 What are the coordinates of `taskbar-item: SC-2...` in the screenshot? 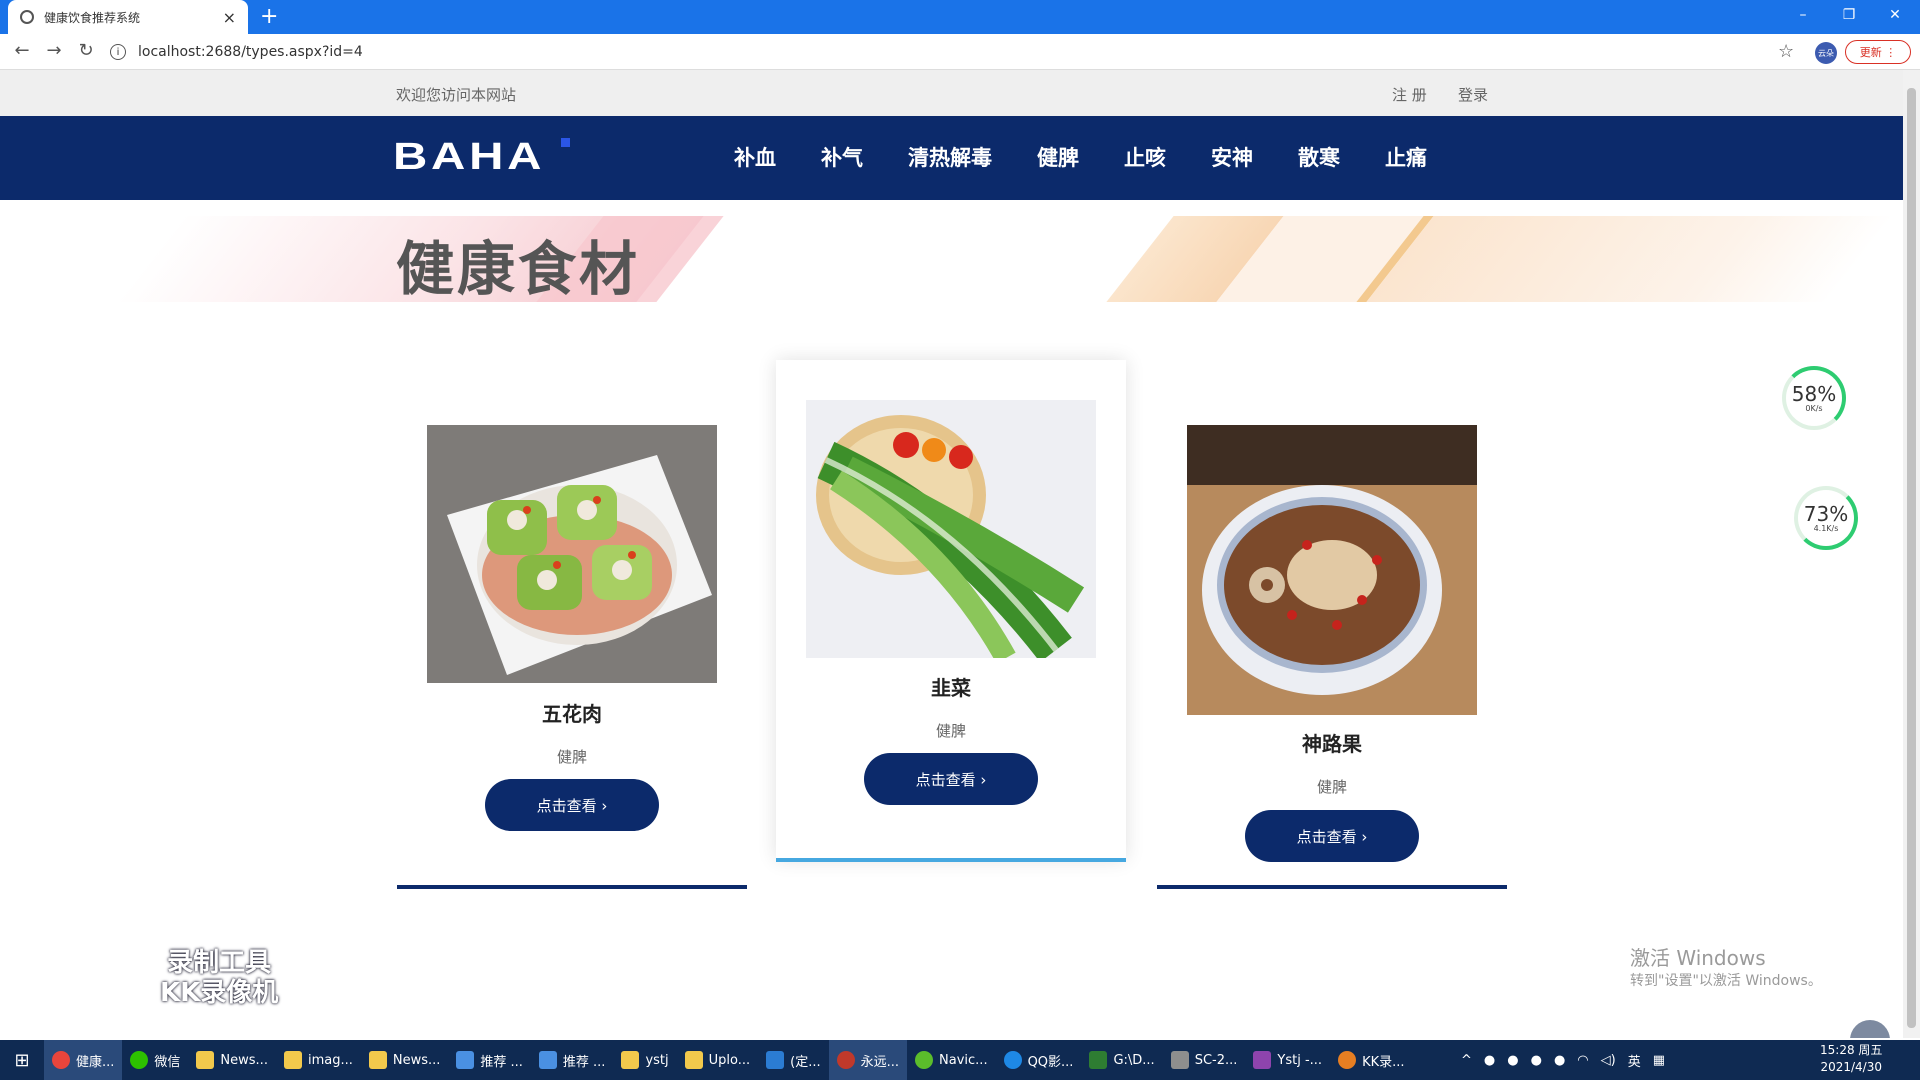 It's located at (1204, 1060).